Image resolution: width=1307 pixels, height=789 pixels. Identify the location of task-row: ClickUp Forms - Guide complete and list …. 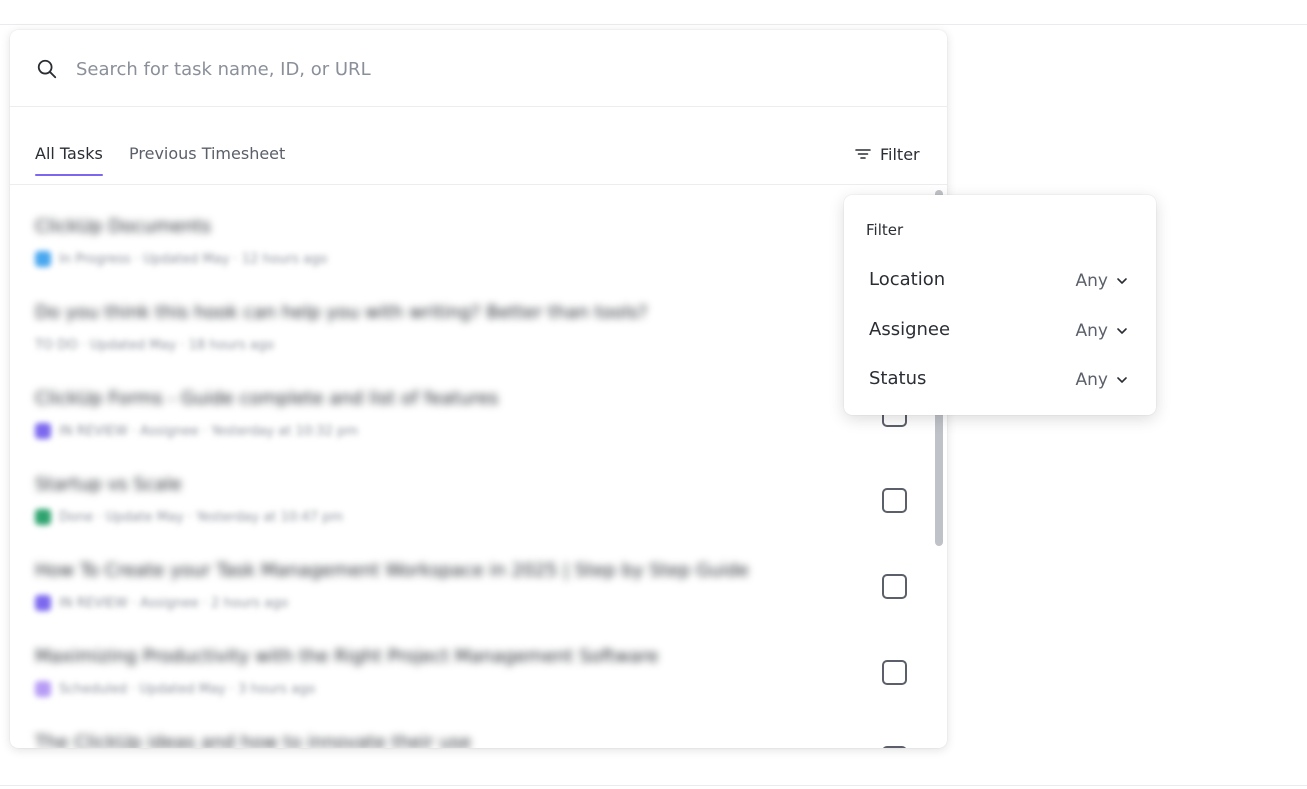
(478, 401).